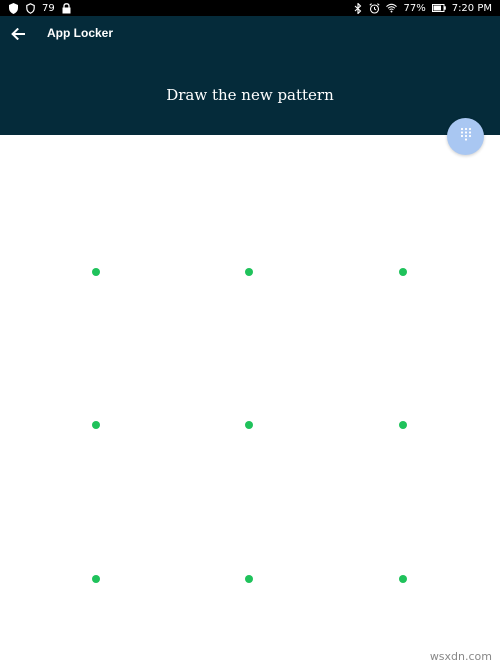 This screenshot has height=667, width=500. Describe the element at coordinates (357, 8) in the screenshot. I see `bluetooth-icon` at that location.